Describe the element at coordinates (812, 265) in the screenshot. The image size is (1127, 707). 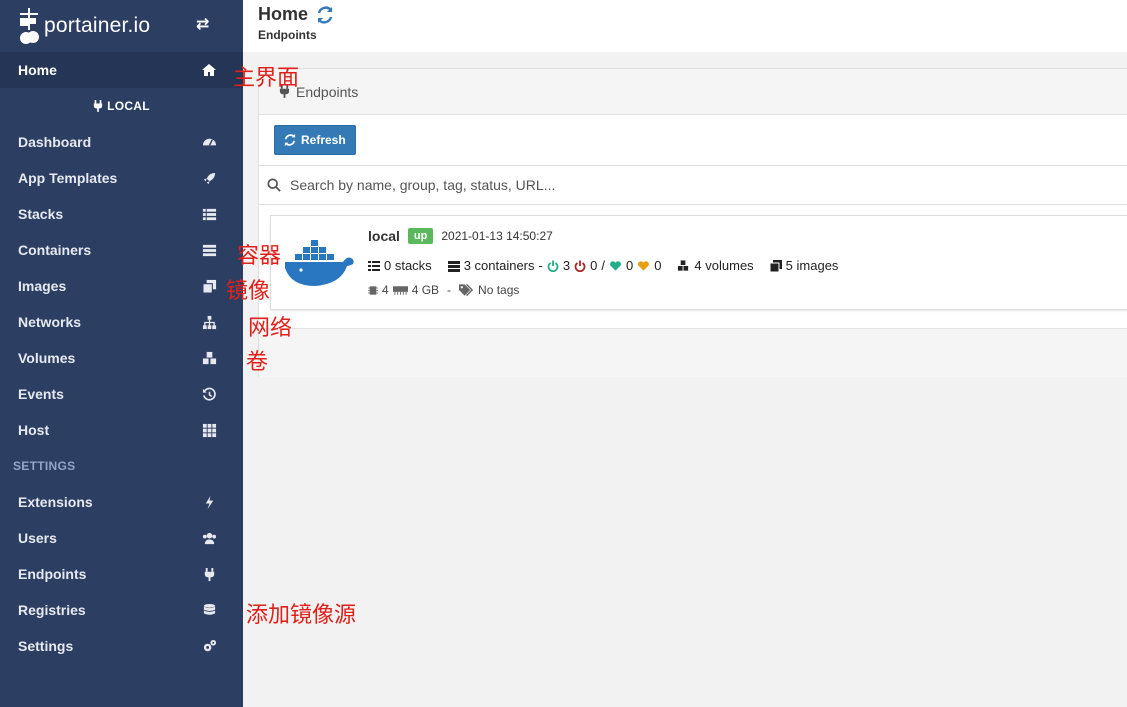
I see `images-count: 5 images` at that location.